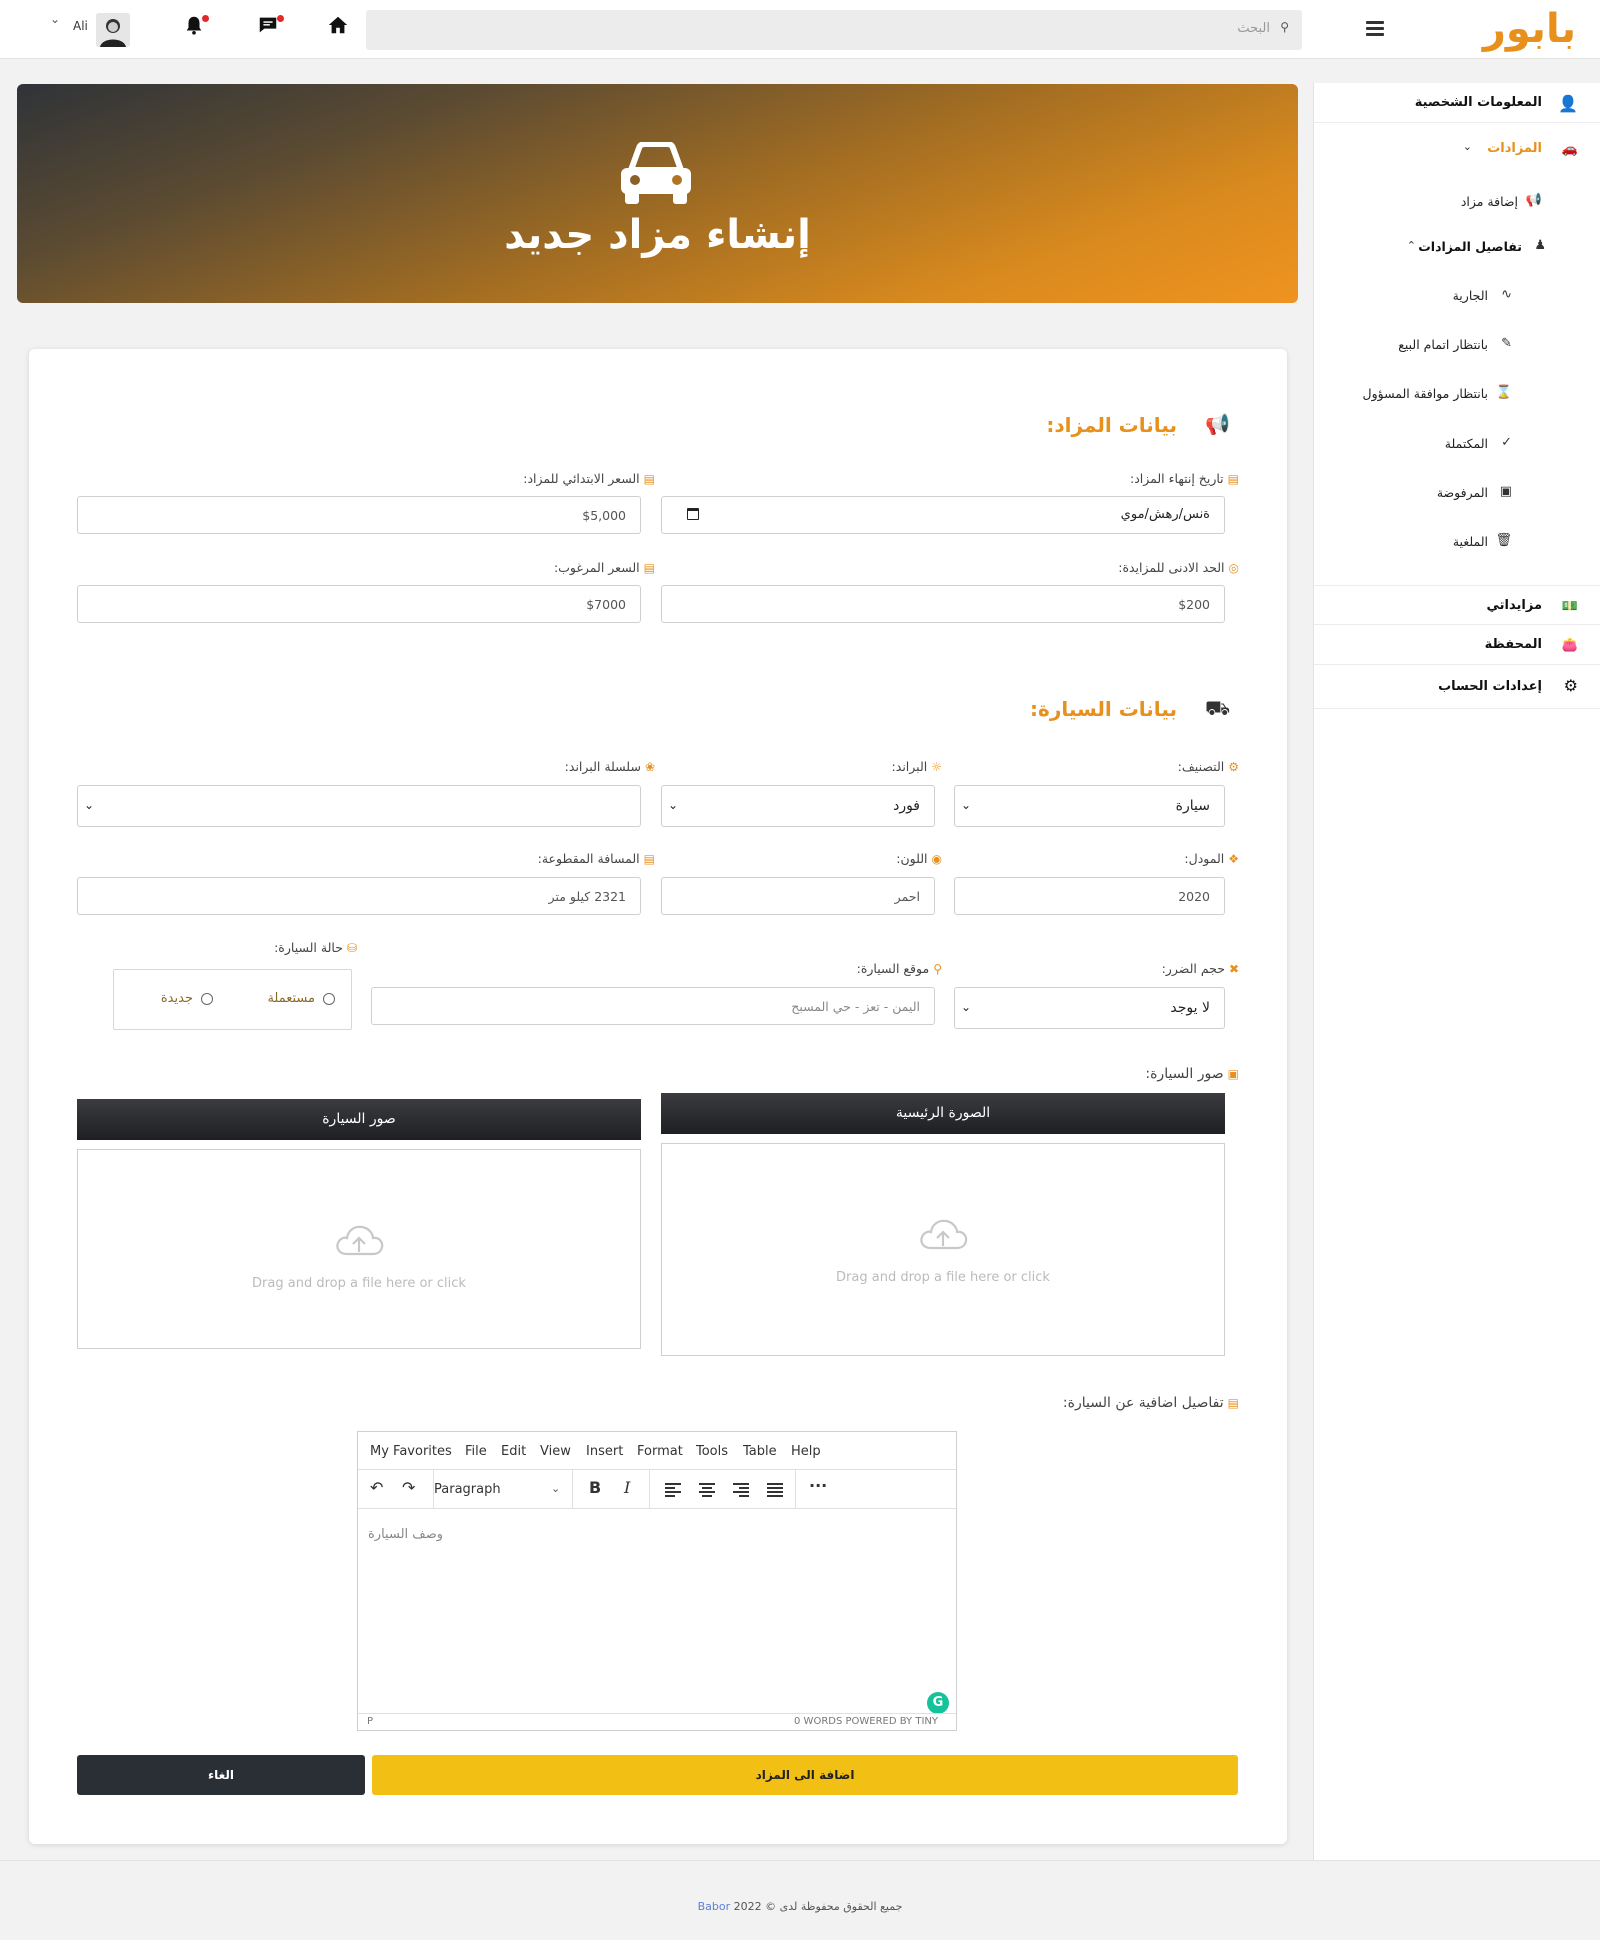 The width and height of the screenshot is (1600, 1940). Describe the element at coordinates (1457, 394) in the screenshot. I see `sidebar-item-awaiting-approval: ⌛ بانتظار موافقة المسؤول` at that location.